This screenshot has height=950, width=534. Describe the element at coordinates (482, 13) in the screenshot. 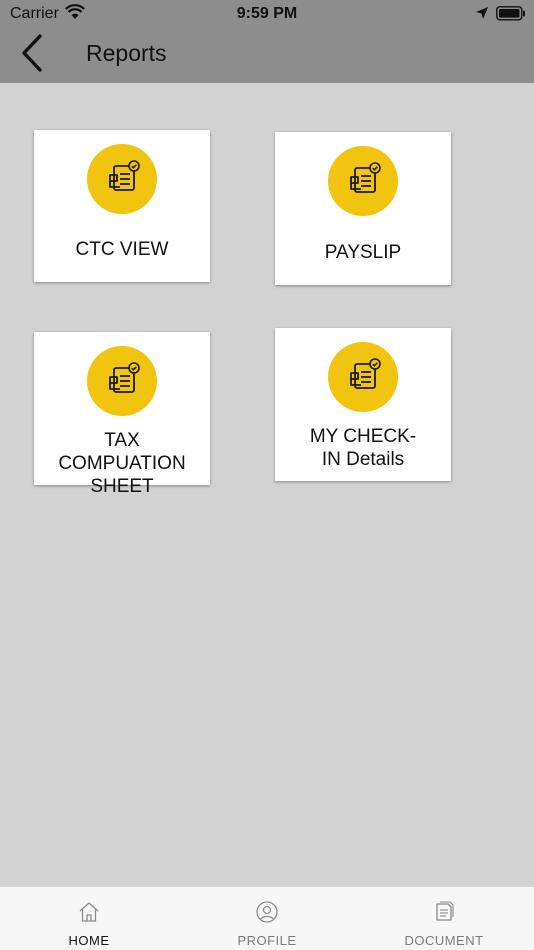

I see `location-arrow-icon` at that location.